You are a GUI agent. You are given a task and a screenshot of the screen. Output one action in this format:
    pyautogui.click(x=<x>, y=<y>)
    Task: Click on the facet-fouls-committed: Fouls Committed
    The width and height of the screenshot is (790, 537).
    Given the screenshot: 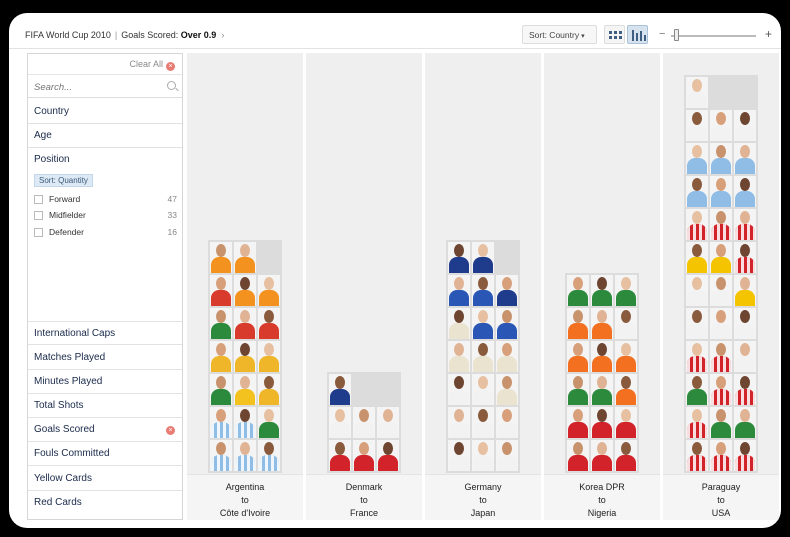 What is the action you would take?
    pyautogui.click(x=105, y=454)
    